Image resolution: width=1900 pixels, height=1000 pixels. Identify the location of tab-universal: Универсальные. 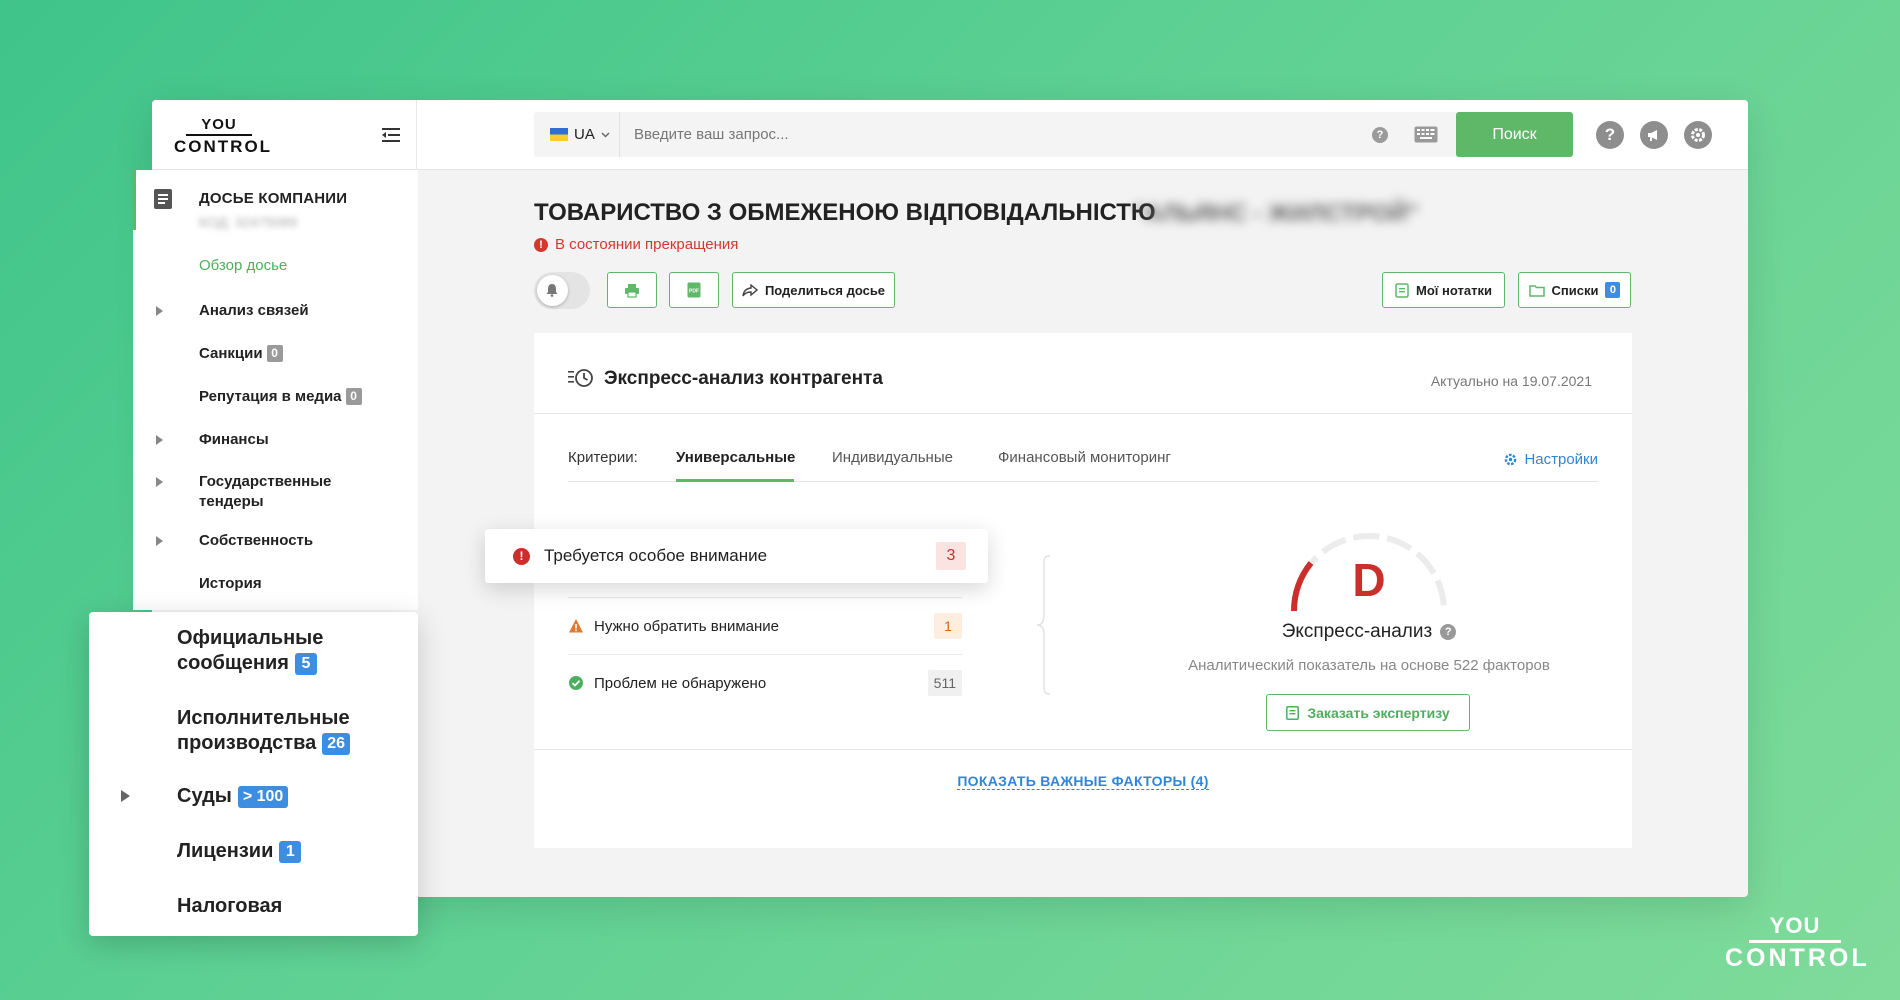
(735, 457).